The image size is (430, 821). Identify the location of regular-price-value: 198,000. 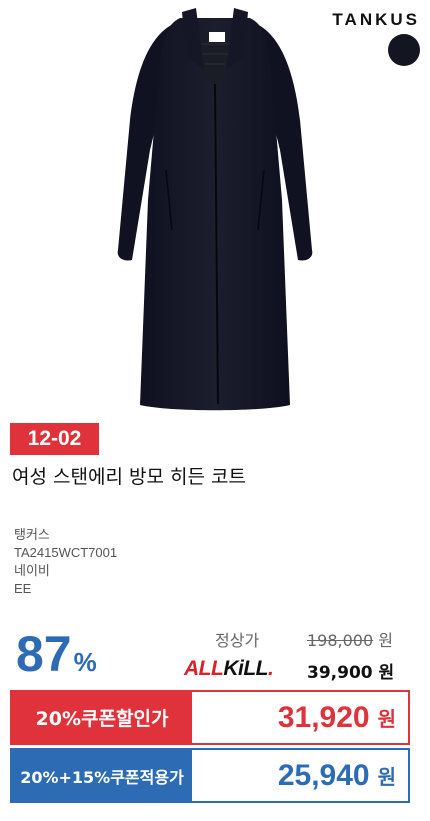
(340, 640).